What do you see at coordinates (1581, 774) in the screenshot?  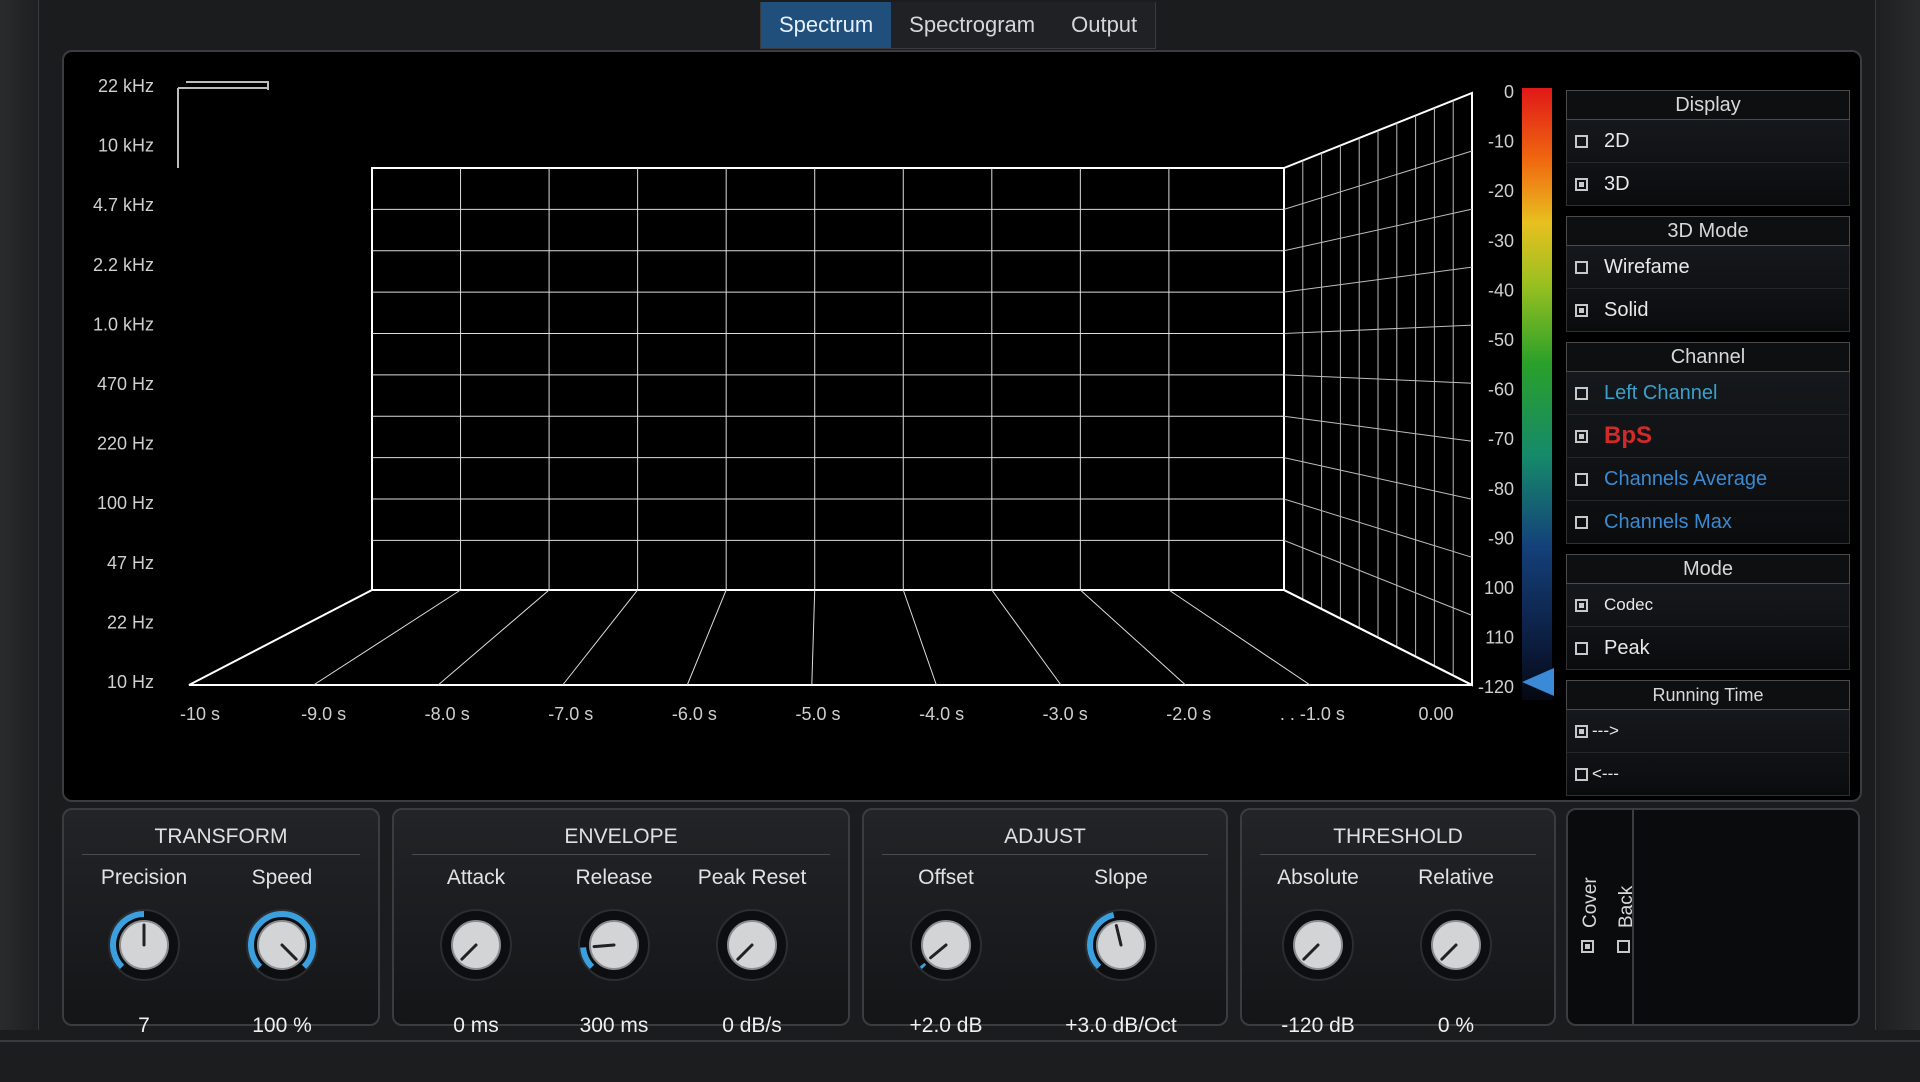 I see `checkbox-backward` at bounding box center [1581, 774].